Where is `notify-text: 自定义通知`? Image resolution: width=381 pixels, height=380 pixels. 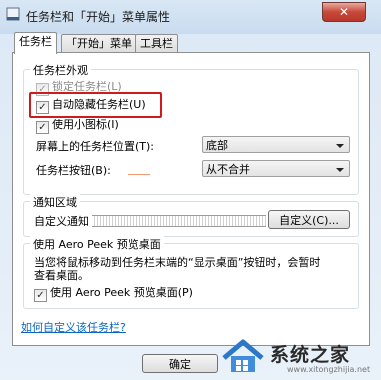
notify-text: 自定义通知 is located at coordinates (61, 221).